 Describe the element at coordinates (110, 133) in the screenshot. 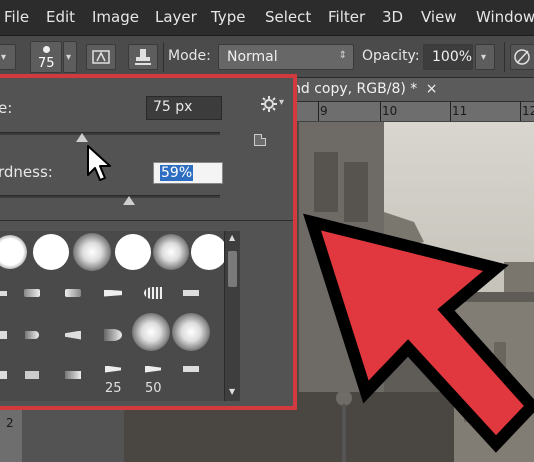

I see `size-slider-track` at that location.